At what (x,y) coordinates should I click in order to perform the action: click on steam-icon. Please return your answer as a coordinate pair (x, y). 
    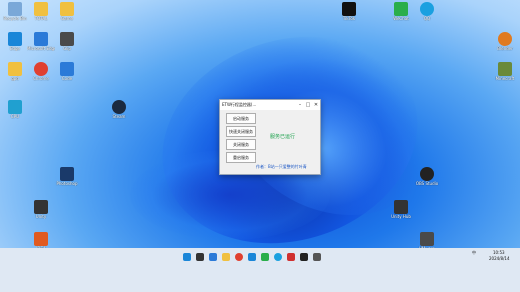
    Looking at the image, I should click on (119, 107).